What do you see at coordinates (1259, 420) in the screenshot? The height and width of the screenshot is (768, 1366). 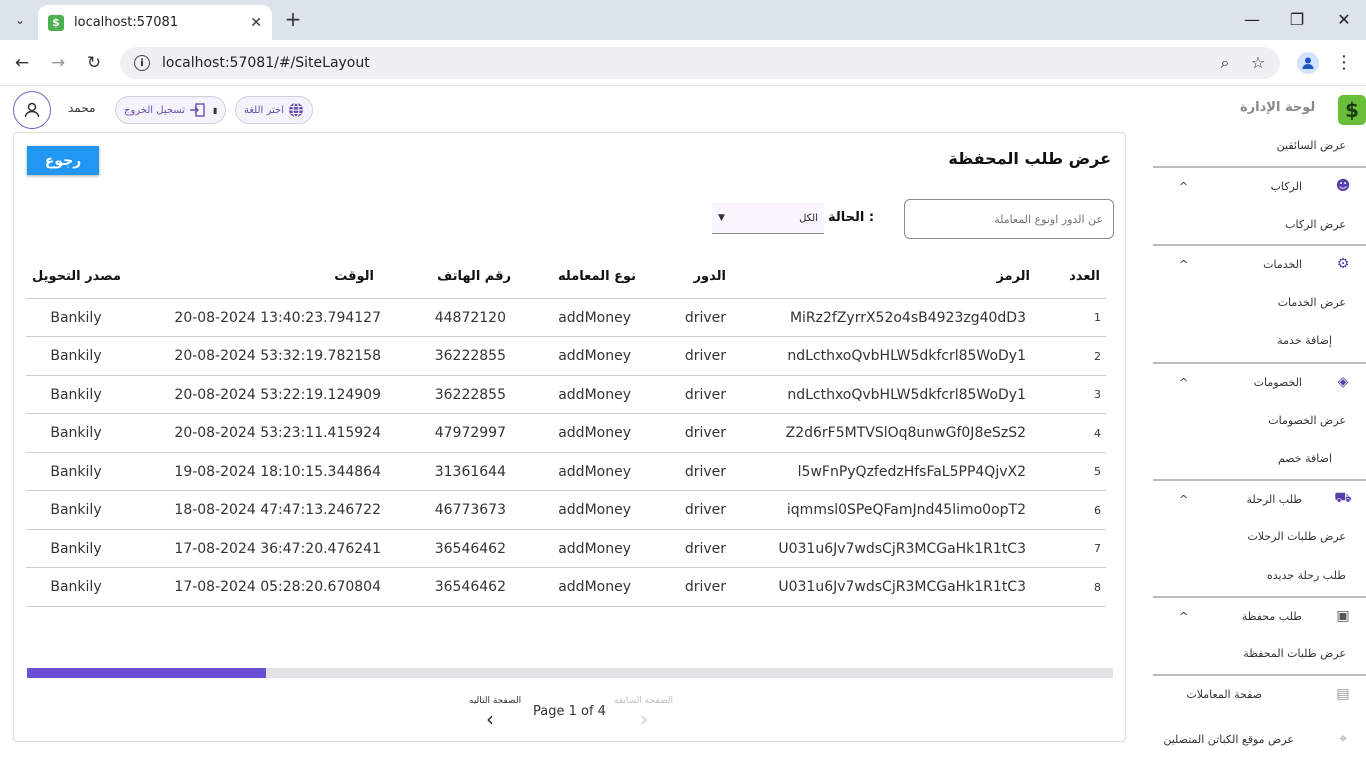 I see `sidebar-item-discounts-view: عرض الخصومات` at bounding box center [1259, 420].